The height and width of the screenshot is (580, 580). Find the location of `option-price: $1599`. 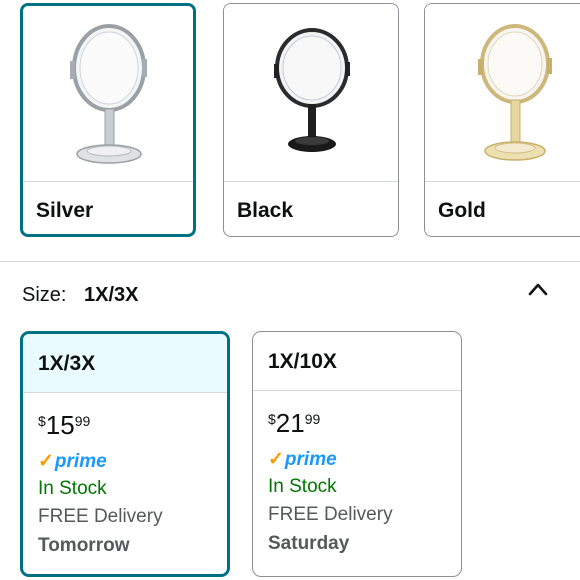

option-price: $1599 is located at coordinates (64, 425).